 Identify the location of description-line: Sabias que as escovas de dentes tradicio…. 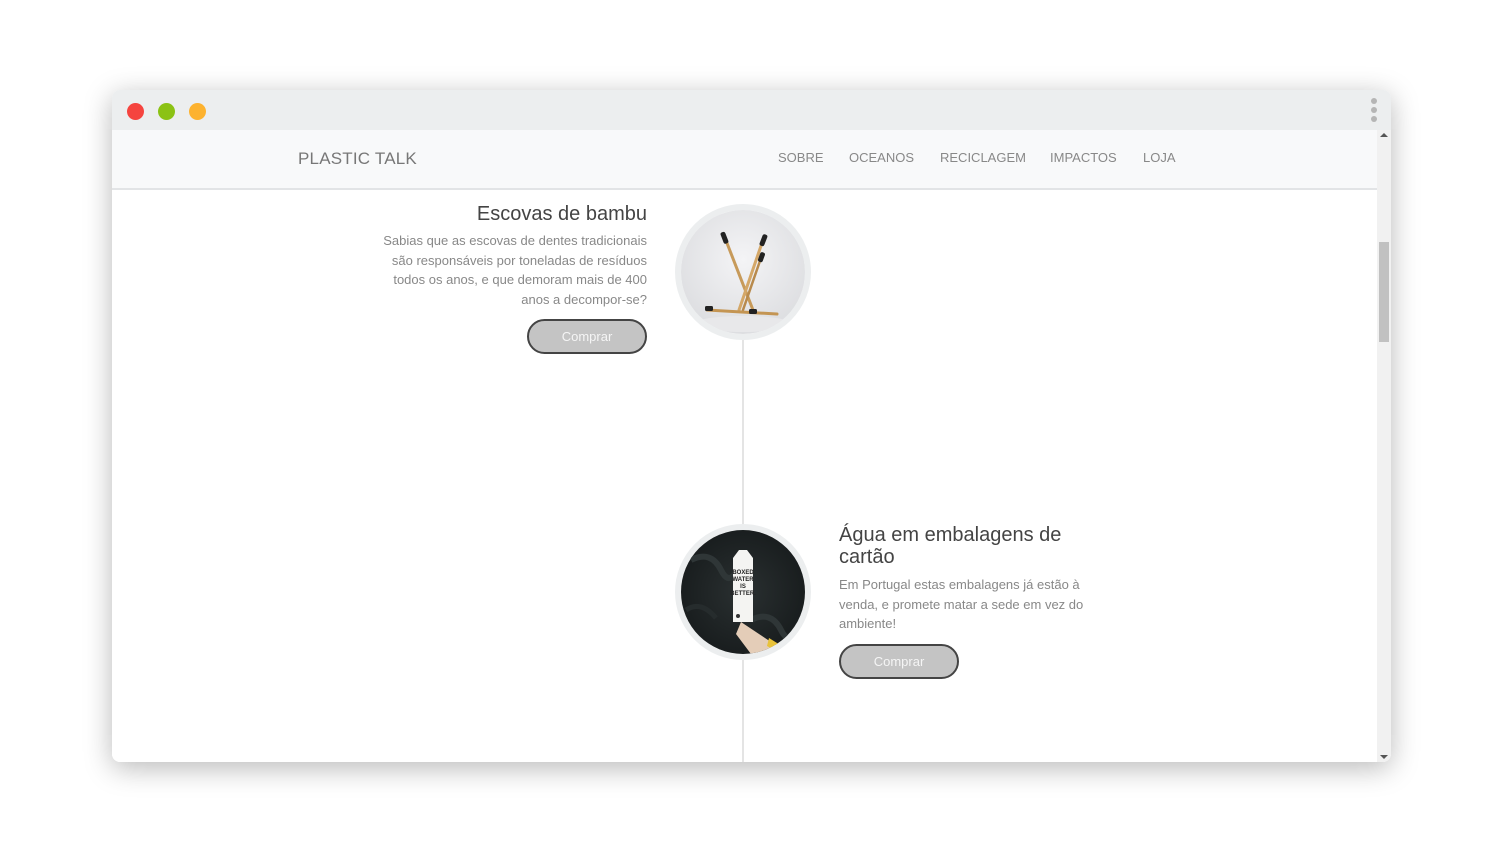
(515, 240).